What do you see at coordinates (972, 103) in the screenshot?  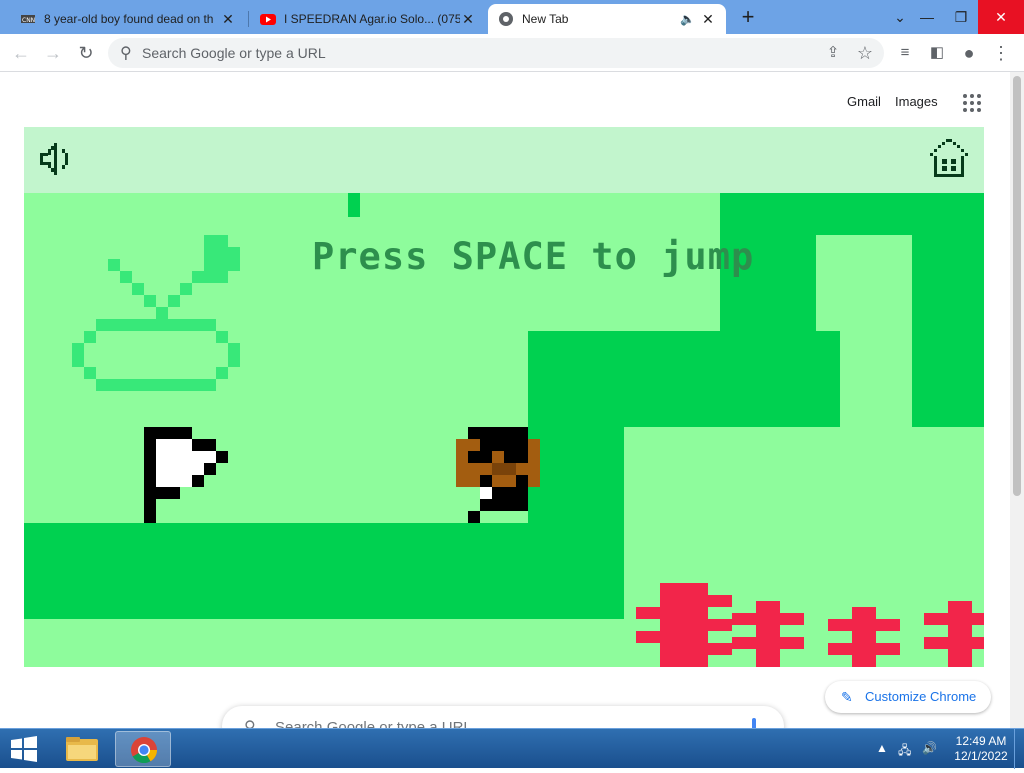 I see `apps-grid-icon` at bounding box center [972, 103].